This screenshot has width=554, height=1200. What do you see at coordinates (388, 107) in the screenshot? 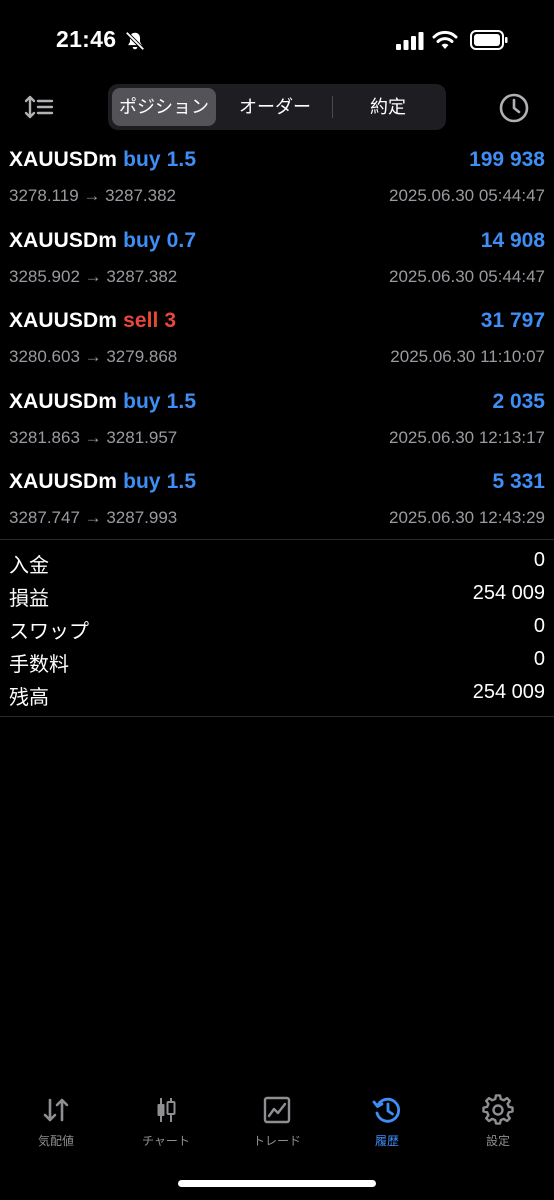
I see `tab-deals: 約定` at bounding box center [388, 107].